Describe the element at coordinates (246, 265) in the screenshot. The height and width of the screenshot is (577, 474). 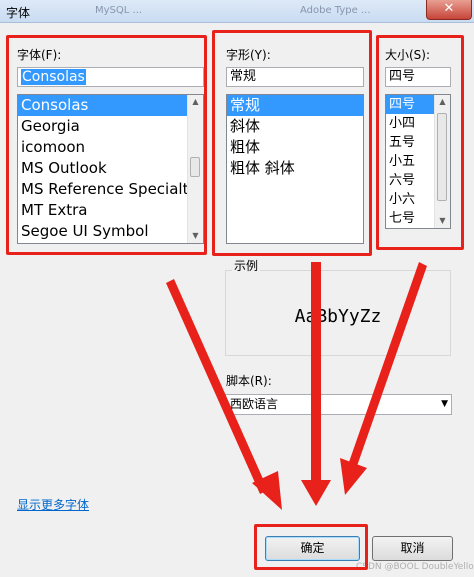
I see `sample-label: 示例` at that location.